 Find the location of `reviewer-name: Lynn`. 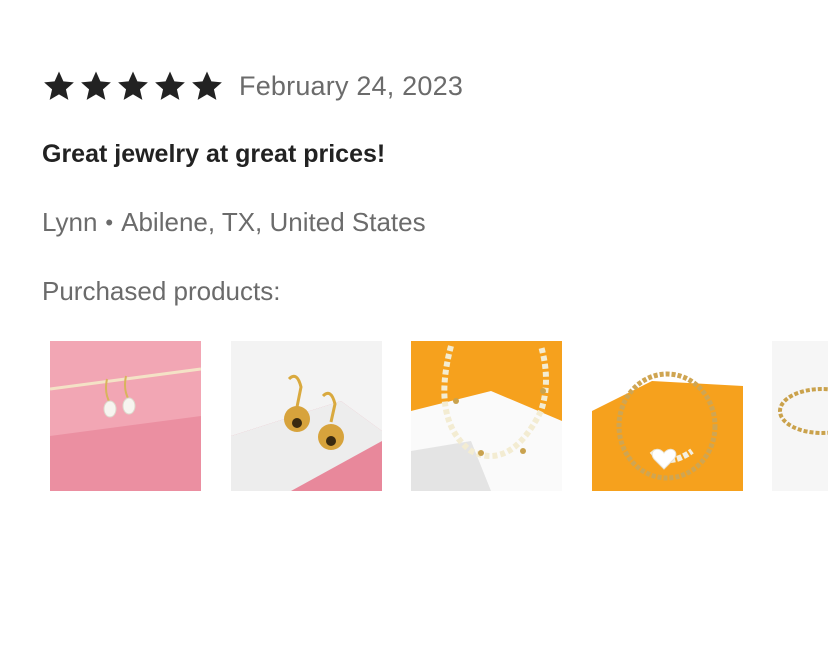

reviewer-name: Lynn is located at coordinates (69, 222).